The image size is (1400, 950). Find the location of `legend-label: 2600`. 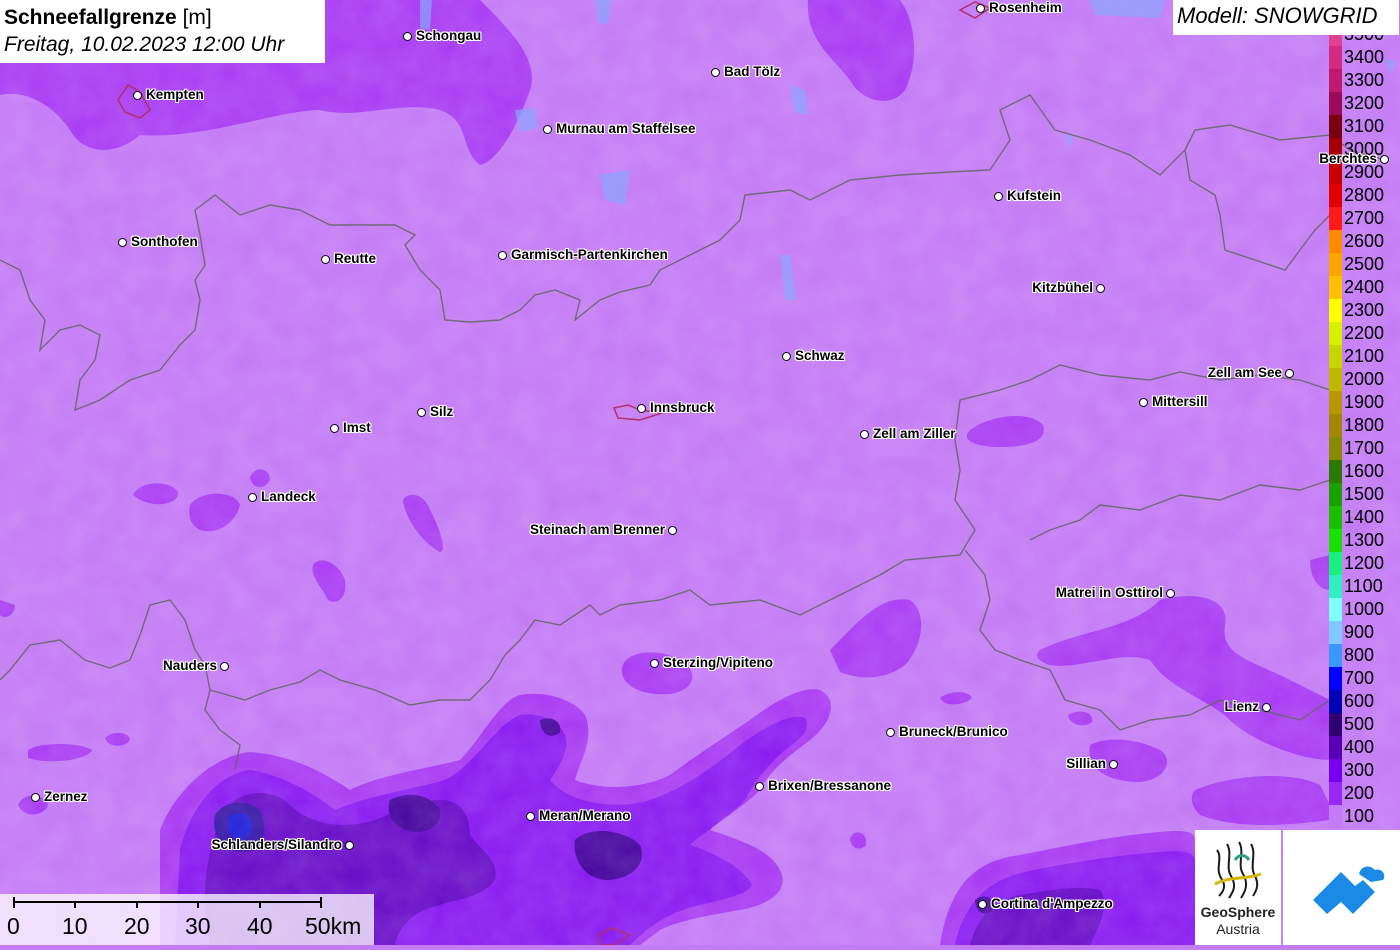

legend-label: 2600 is located at coordinates (1364, 241).